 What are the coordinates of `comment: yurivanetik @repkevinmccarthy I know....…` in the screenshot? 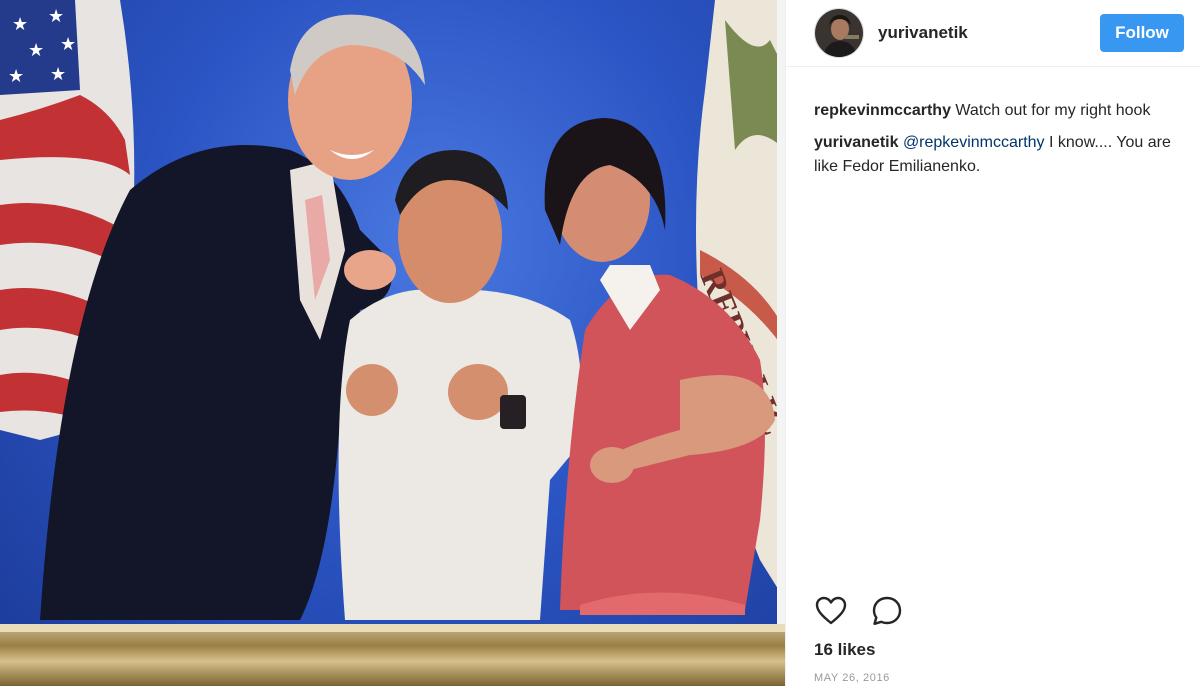 It's located at (993, 155).